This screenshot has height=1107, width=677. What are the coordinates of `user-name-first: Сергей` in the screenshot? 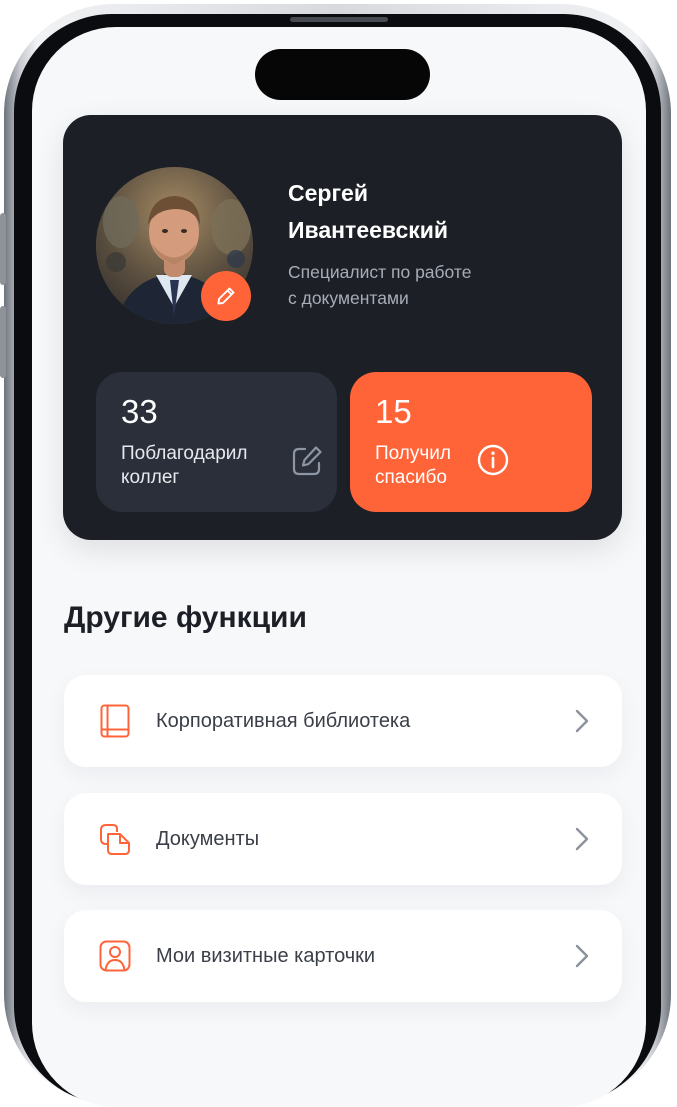 It's located at (328, 193).